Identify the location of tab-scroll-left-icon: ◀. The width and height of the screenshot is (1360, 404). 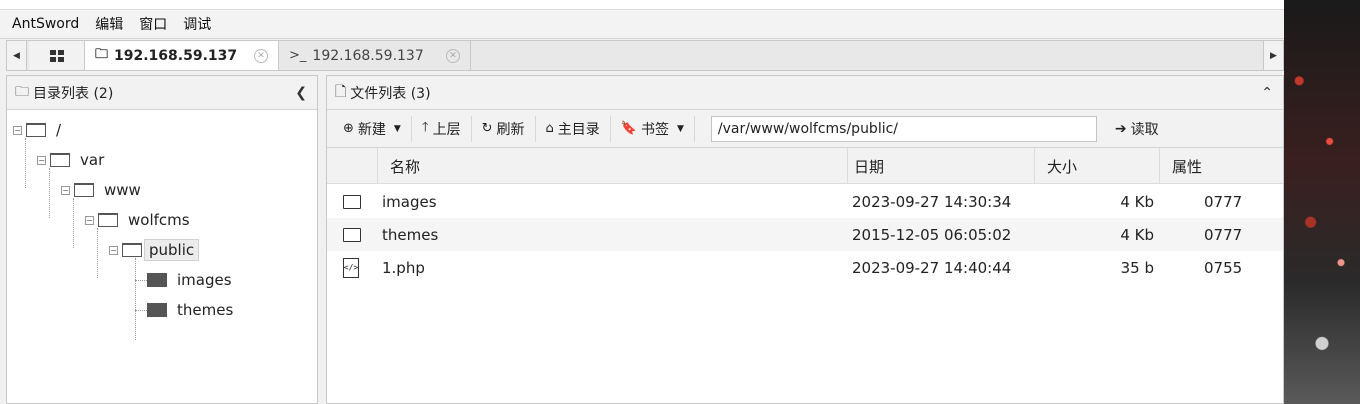
(17, 55).